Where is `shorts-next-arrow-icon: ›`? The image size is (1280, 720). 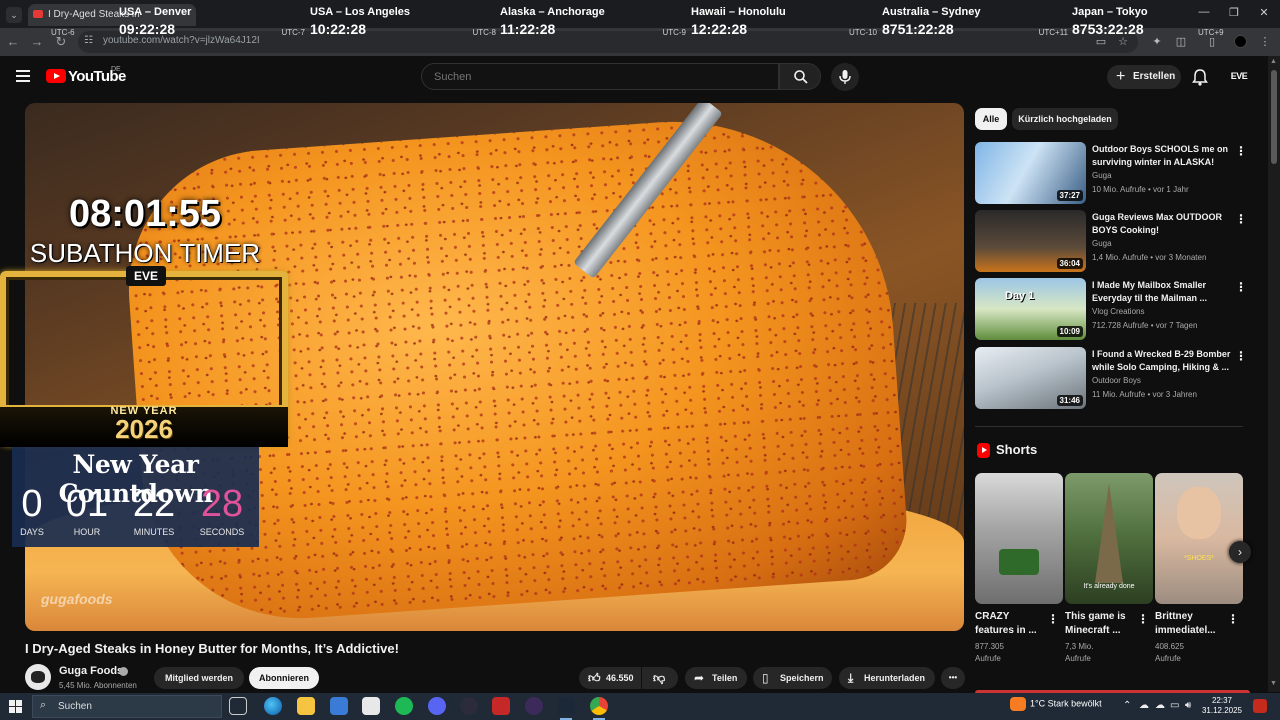 shorts-next-arrow-icon: › is located at coordinates (1240, 552).